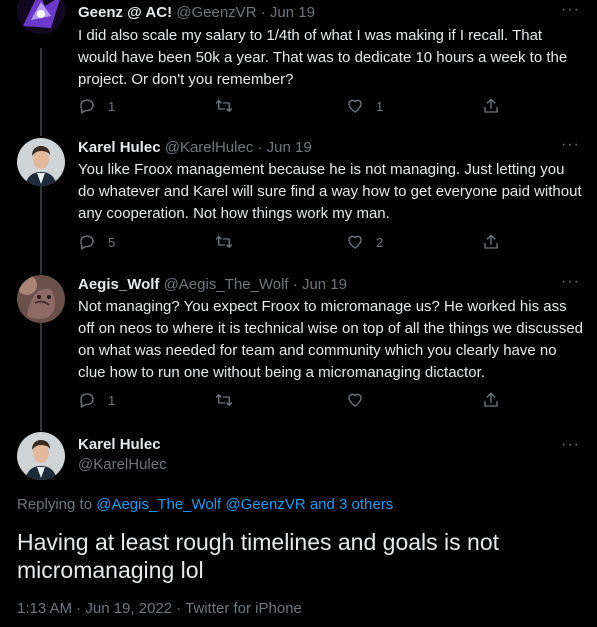 Image resolution: width=597 pixels, height=627 pixels. I want to click on like-count: 1, so click(380, 106).